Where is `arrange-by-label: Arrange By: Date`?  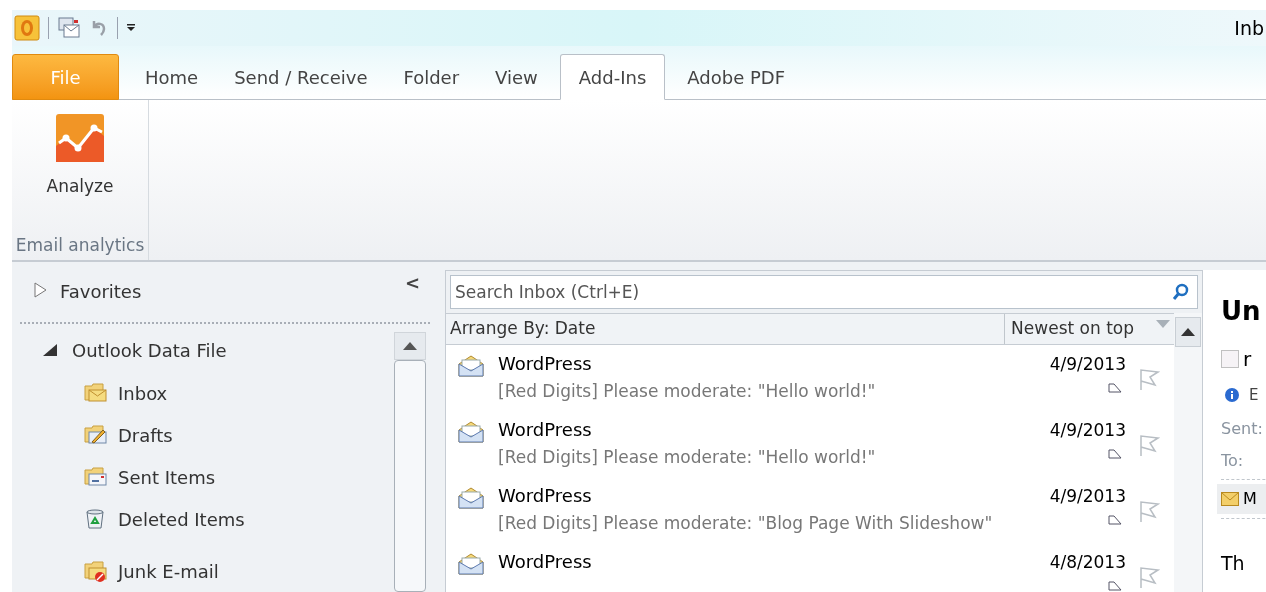
arrange-by-label: Arrange By: Date is located at coordinates (521, 329).